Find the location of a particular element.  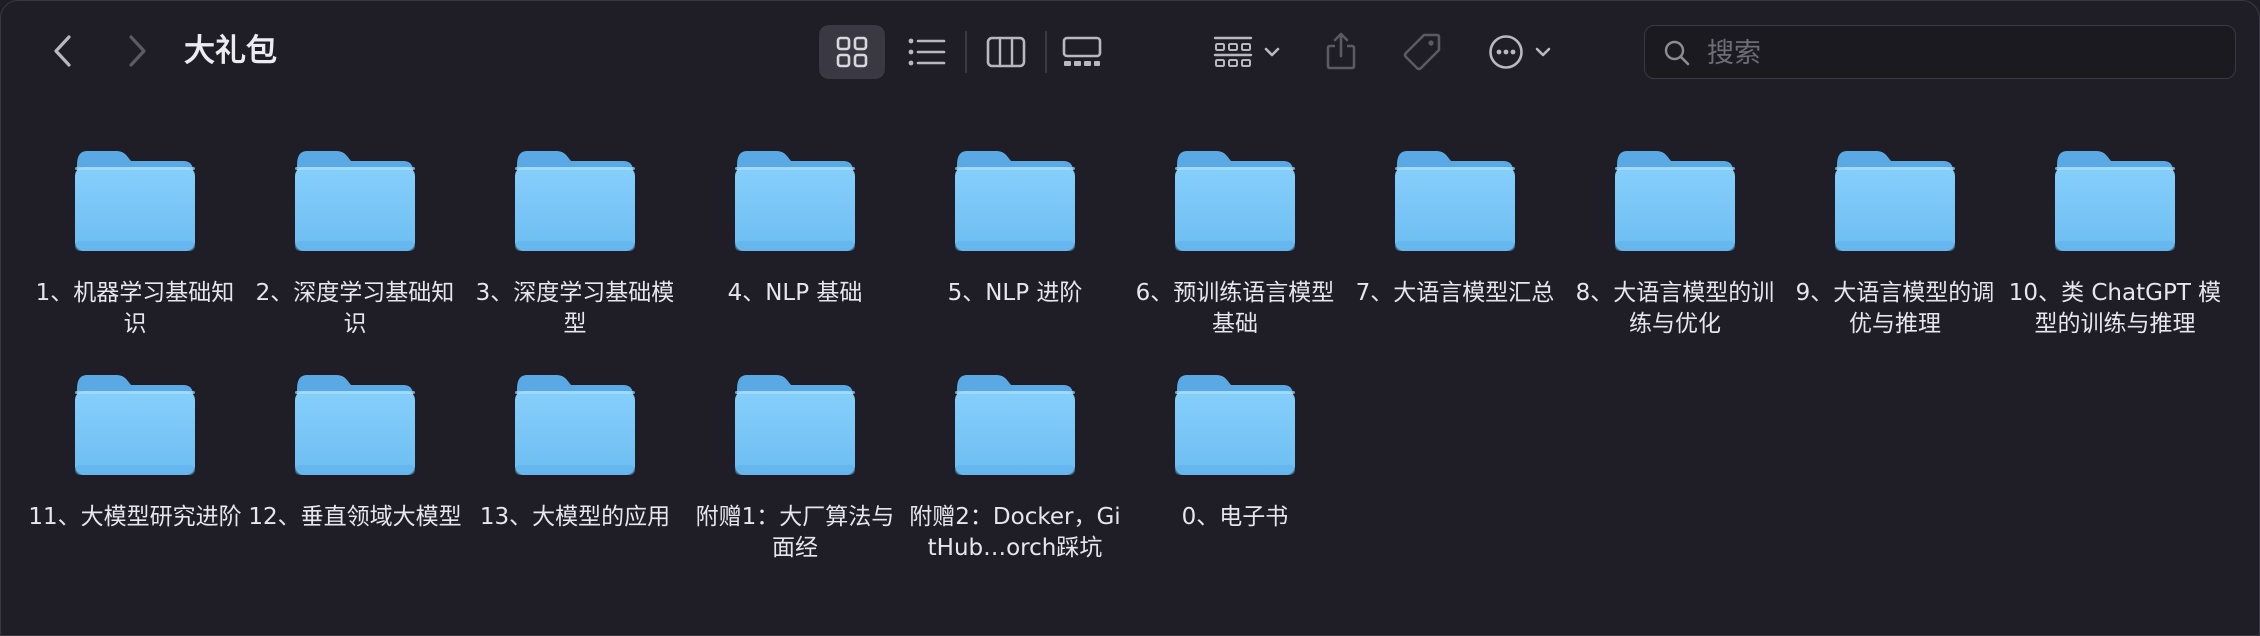

folder-name: 6、预训练语言模型基础 is located at coordinates (1235, 308).